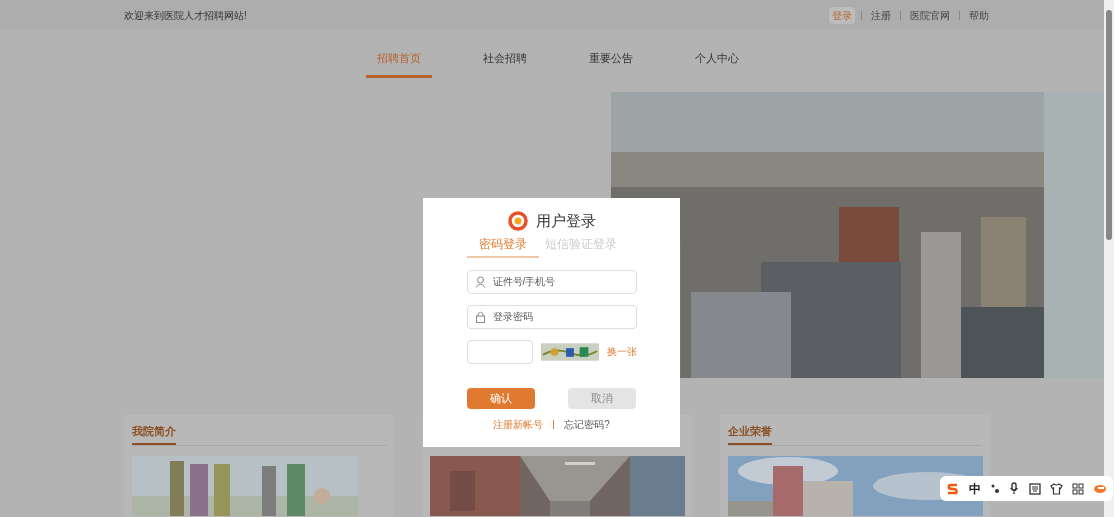 This screenshot has height=517, width=1114. What do you see at coordinates (1077, 488) in the screenshot?
I see `grid-icon` at bounding box center [1077, 488].